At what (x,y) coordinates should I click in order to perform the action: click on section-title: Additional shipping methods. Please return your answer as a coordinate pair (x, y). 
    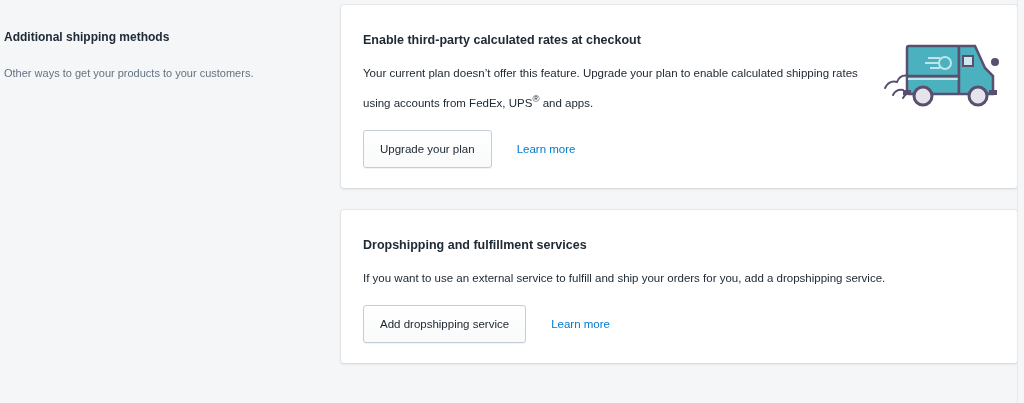
    Looking at the image, I should click on (87, 37).